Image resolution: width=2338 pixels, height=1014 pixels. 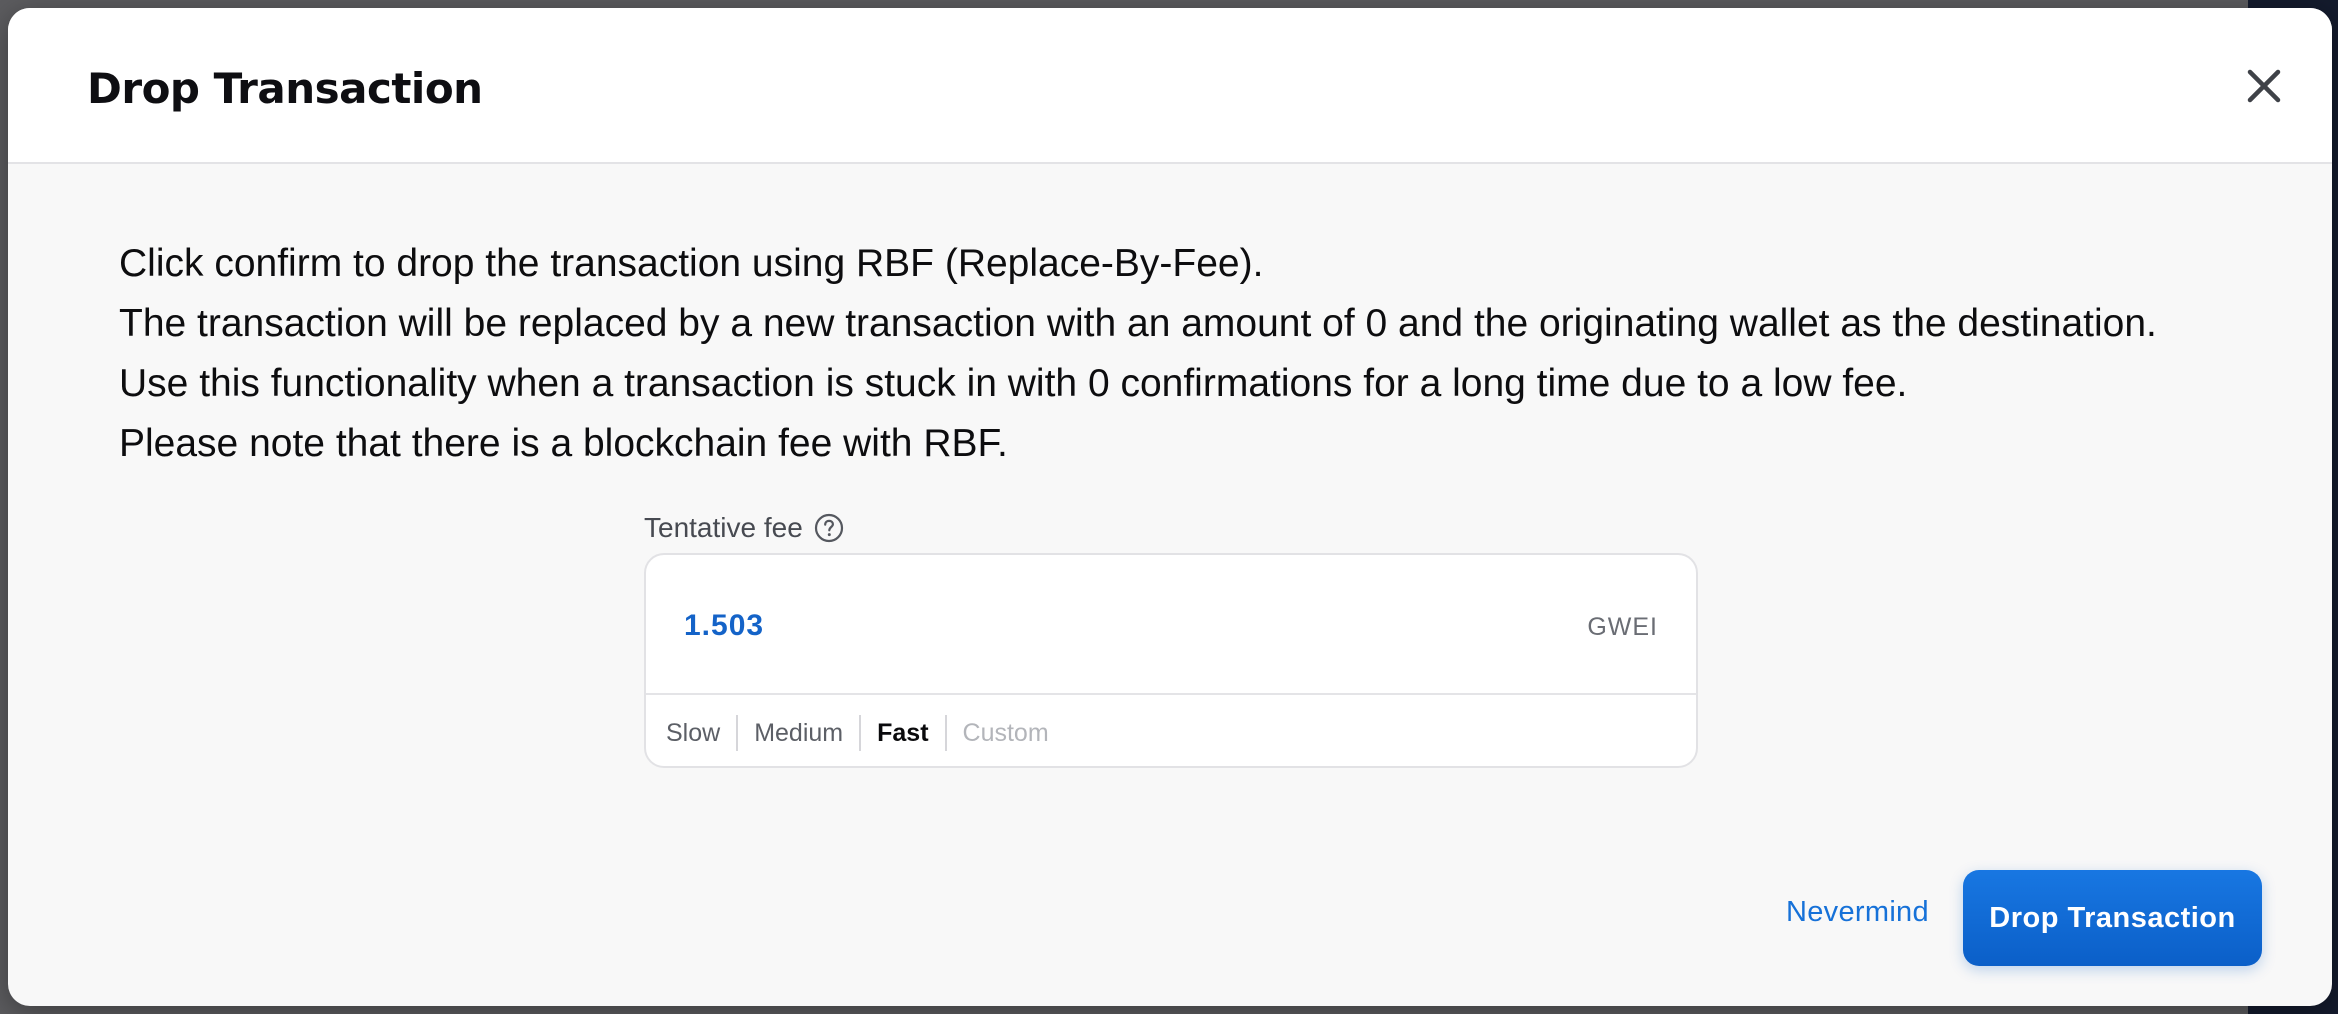 What do you see at coordinates (723, 527) in the screenshot?
I see `fee-label: Tentative fee` at bounding box center [723, 527].